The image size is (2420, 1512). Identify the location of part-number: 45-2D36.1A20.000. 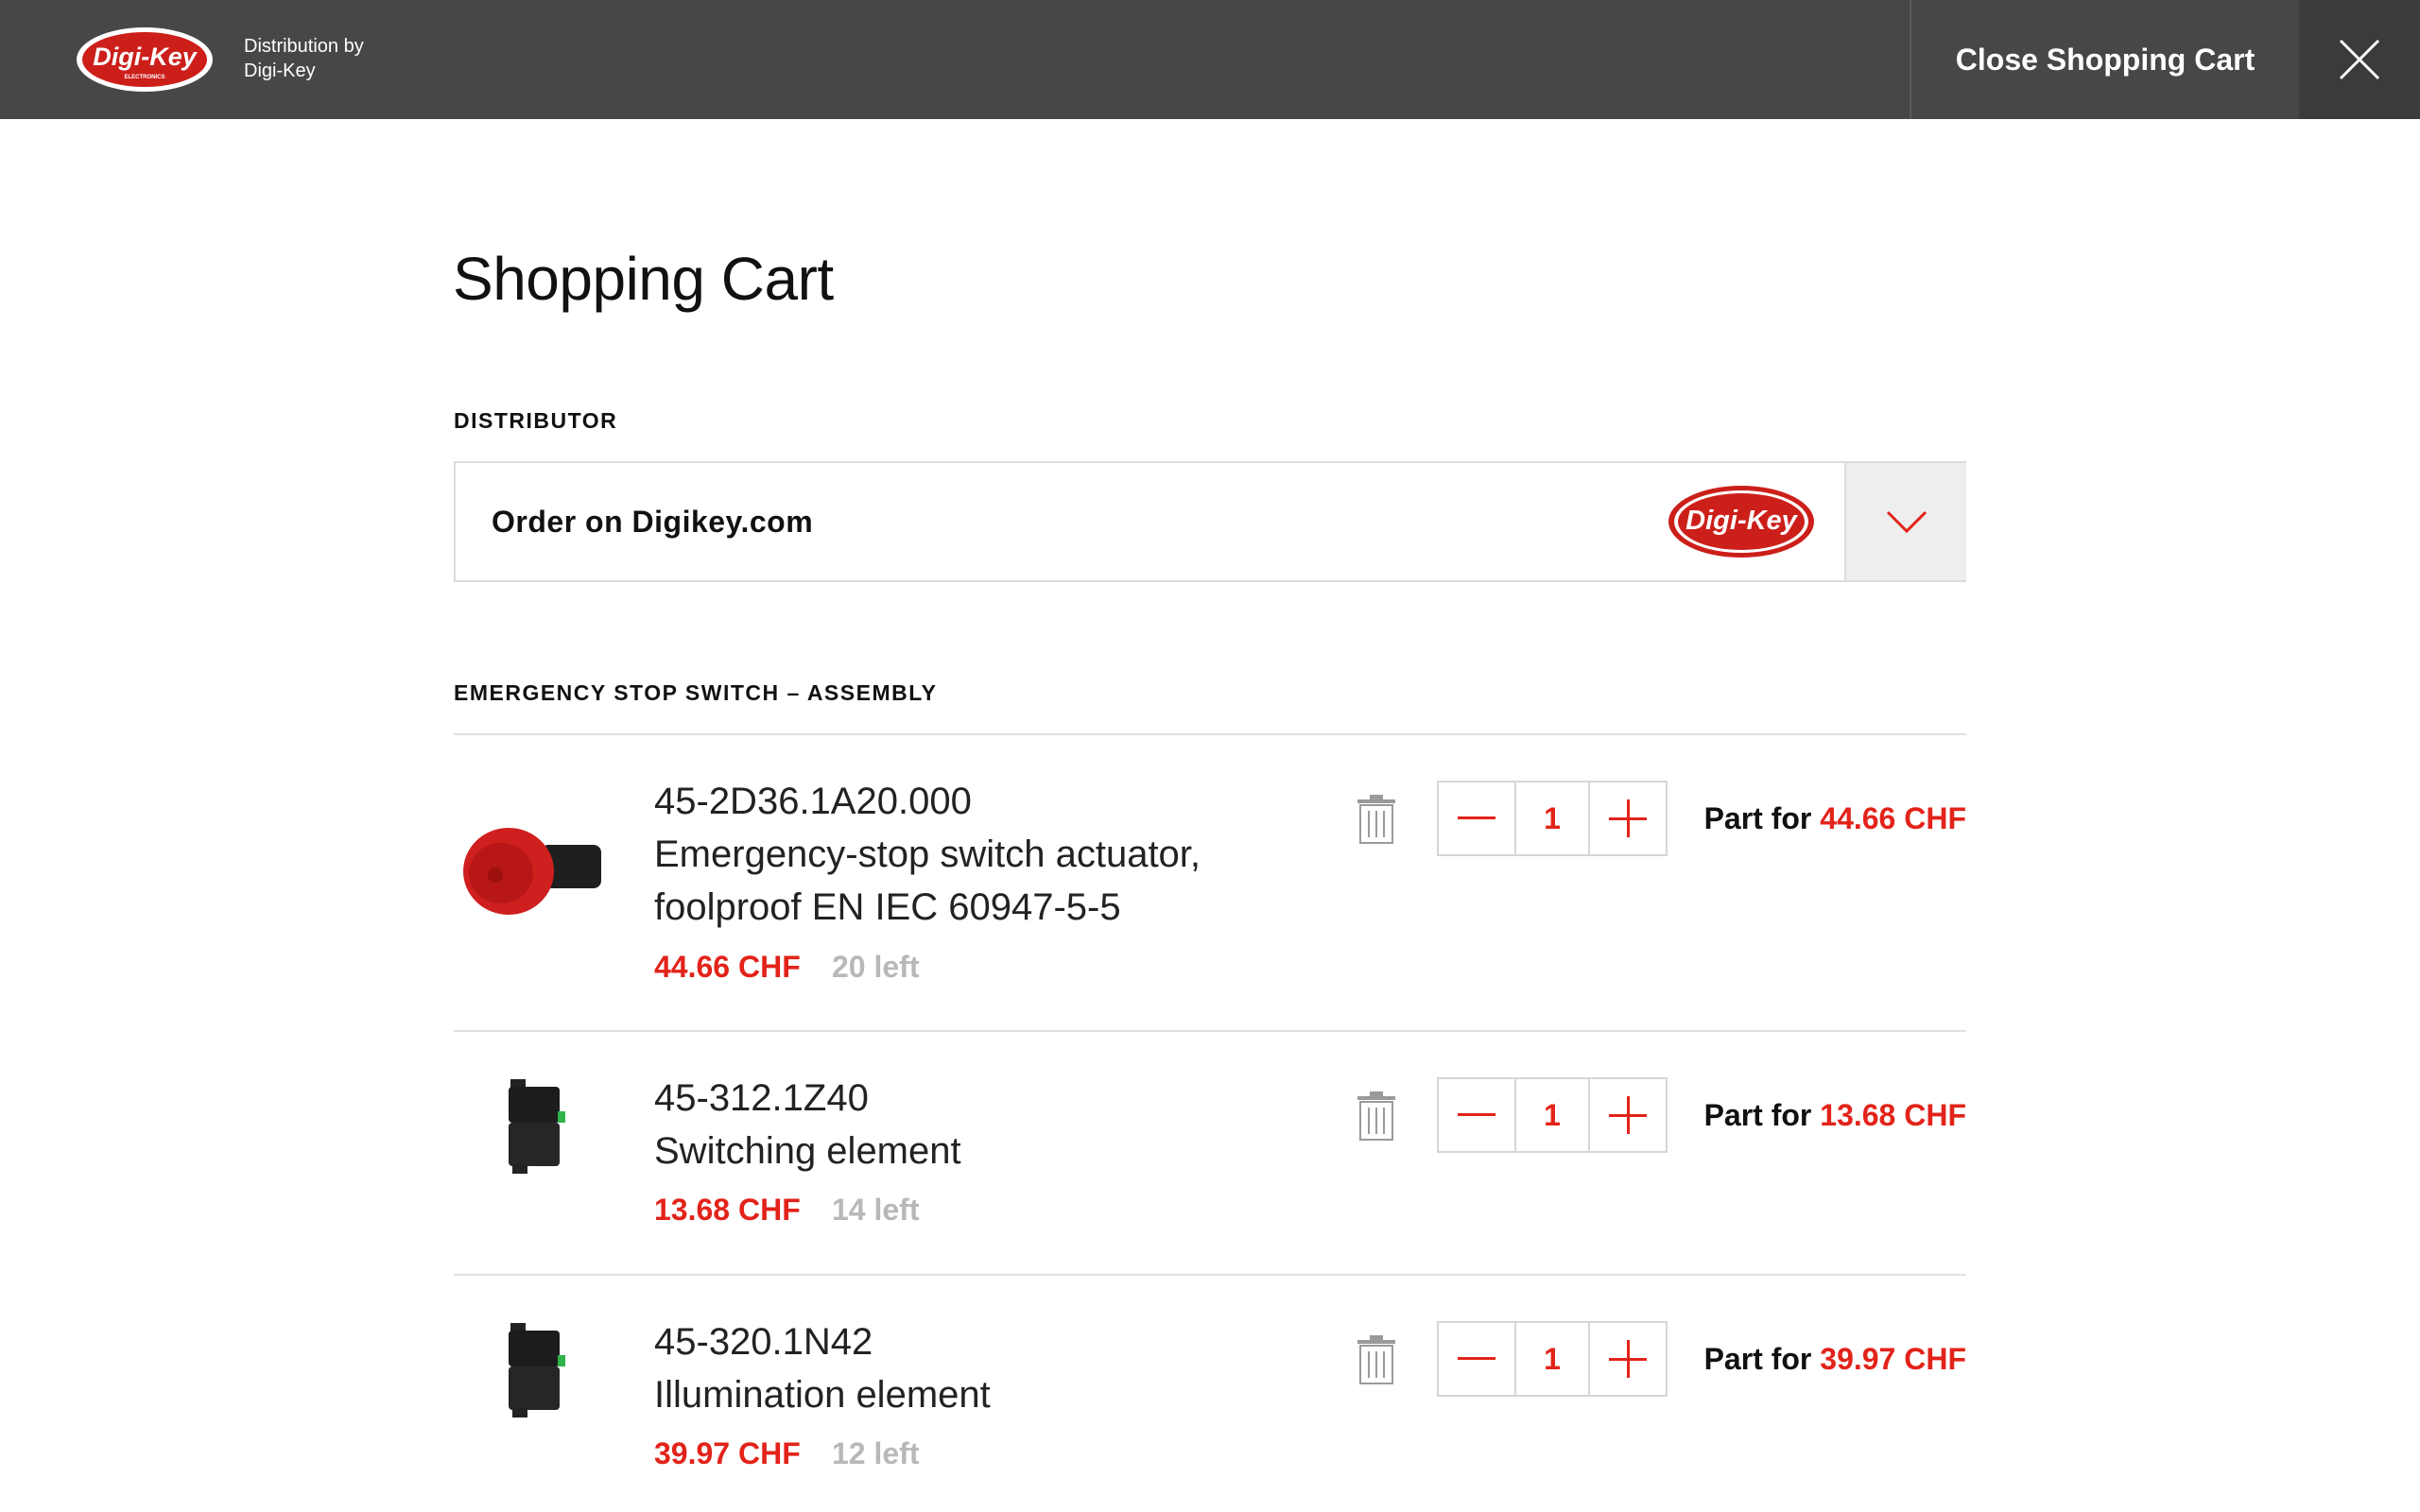
(813, 801).